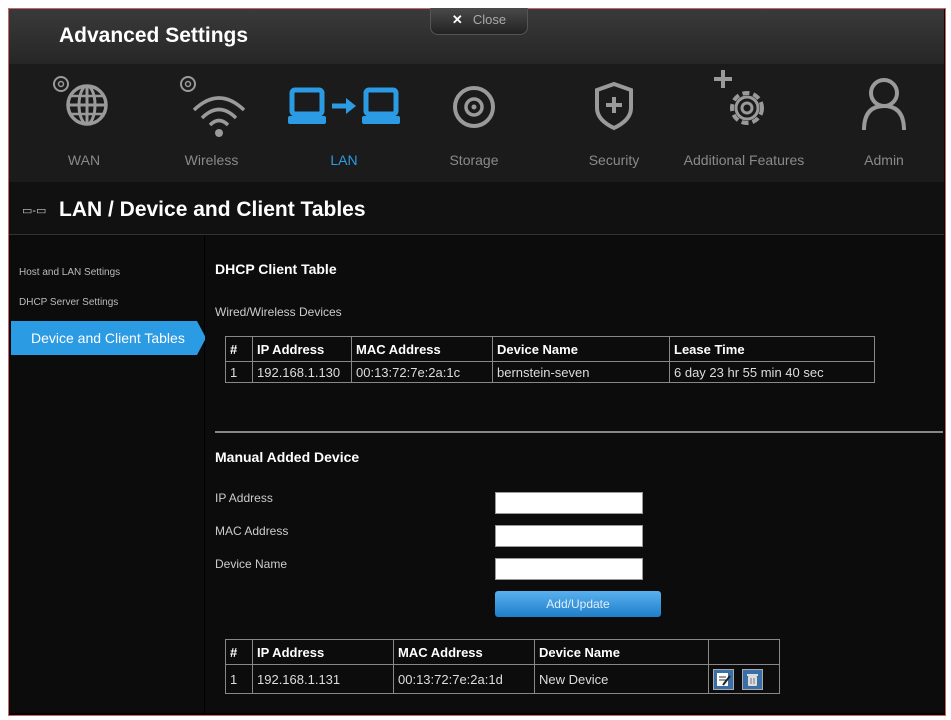 This screenshot has height=720, width=951. Describe the element at coordinates (302, 372) in the screenshot. I see `cell-ip-address: 192.168.1.130` at that location.